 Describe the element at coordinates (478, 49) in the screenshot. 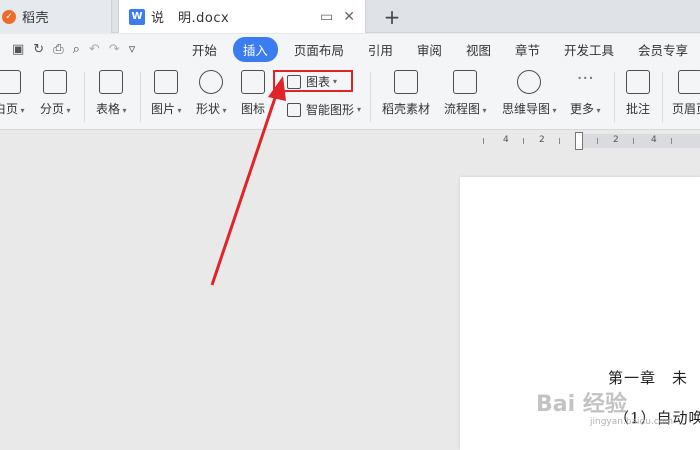

I see `menu-tab-5: 视图` at that location.